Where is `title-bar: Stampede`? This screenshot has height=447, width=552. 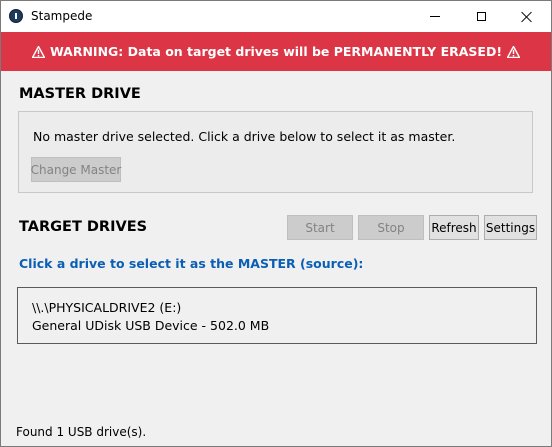
title-bar: Stampede is located at coordinates (276, 16).